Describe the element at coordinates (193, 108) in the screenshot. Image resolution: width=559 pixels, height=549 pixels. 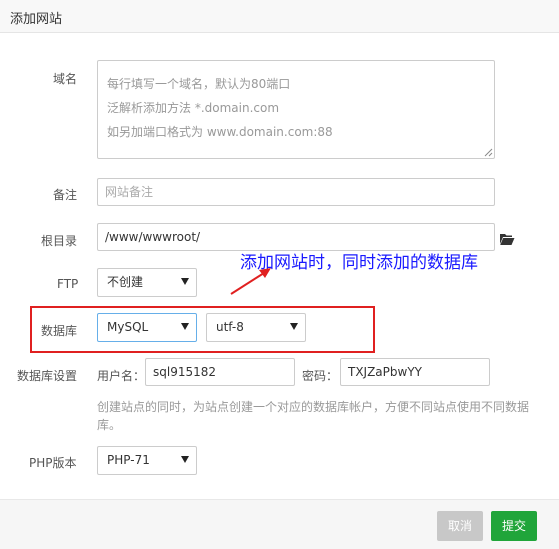
I see `domain-placeholder-line: 泛解析添加方法 *.domain.com` at that location.